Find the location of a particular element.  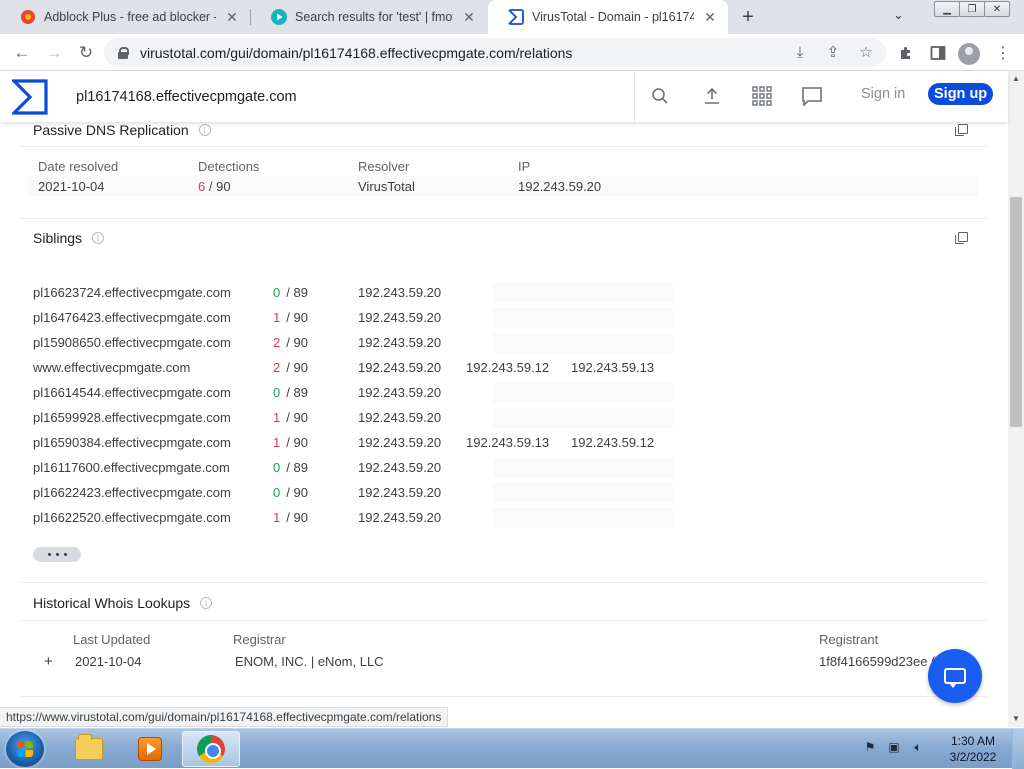

taskbar-explorer is located at coordinates (89, 749).